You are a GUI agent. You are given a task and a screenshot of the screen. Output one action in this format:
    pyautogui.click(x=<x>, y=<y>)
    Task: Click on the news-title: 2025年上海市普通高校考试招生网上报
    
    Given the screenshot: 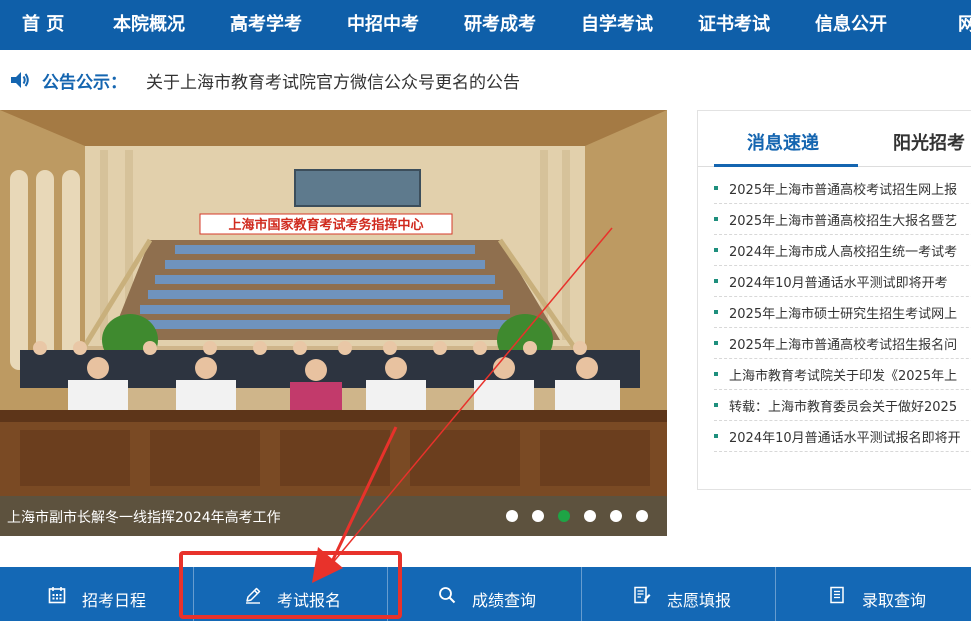 What is the action you would take?
    pyautogui.click(x=843, y=190)
    